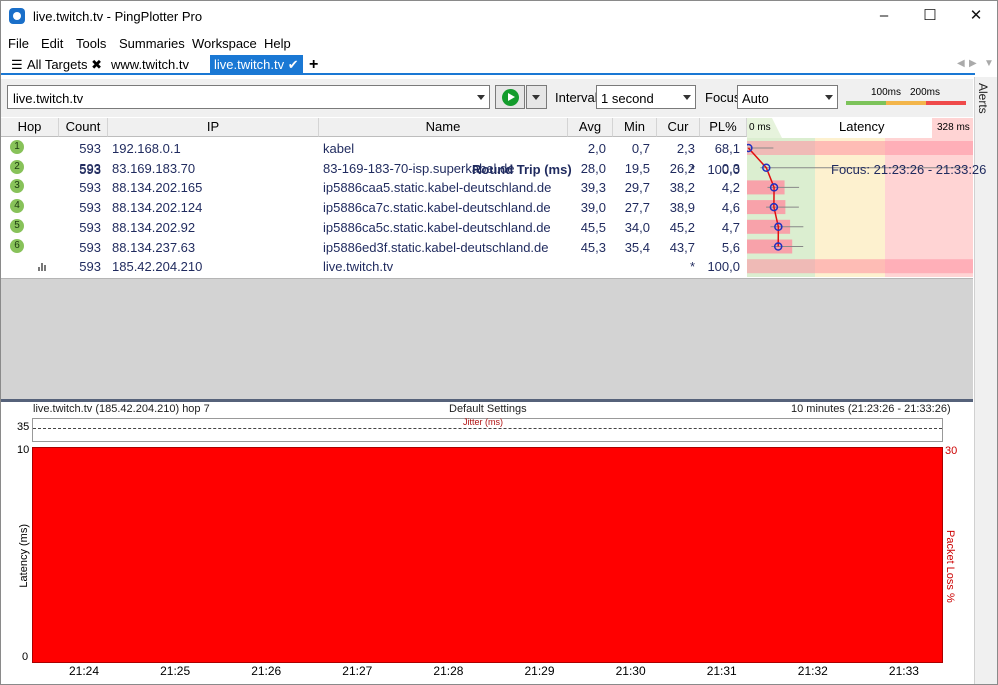  I want to click on scale-100-label: 100ms, so click(886, 92).